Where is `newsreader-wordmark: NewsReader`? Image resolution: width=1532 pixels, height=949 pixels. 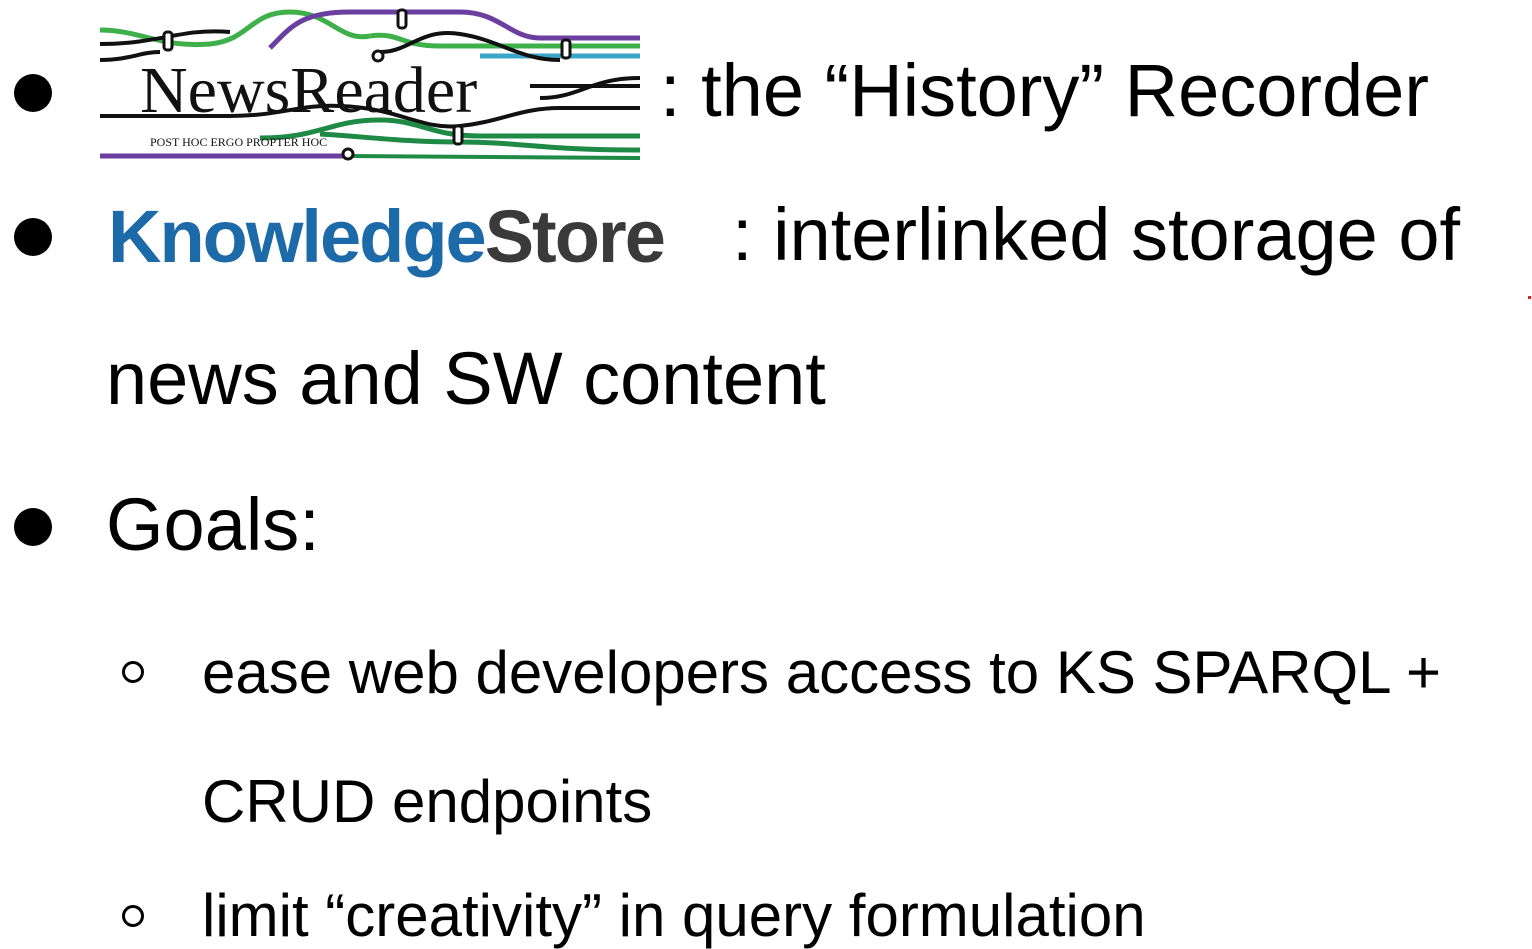 newsreader-wordmark: NewsReader is located at coordinates (308, 90).